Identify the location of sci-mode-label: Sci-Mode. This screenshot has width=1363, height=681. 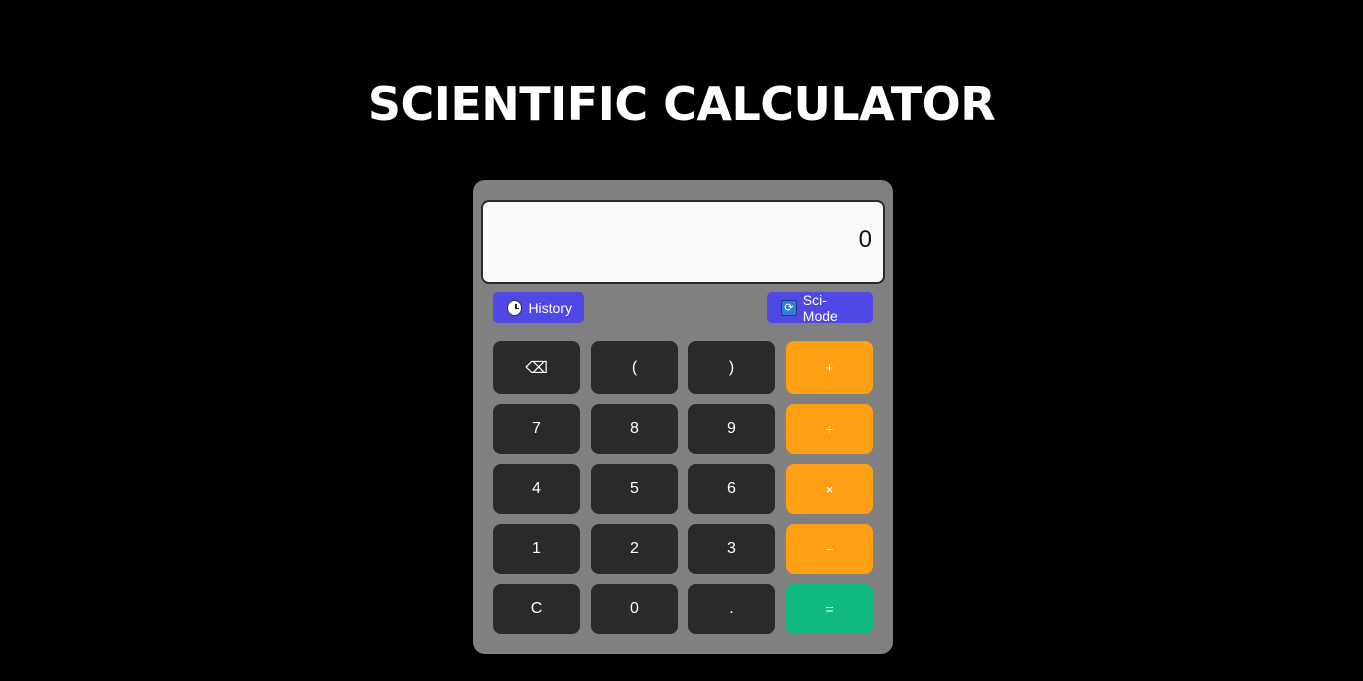
(820, 307).